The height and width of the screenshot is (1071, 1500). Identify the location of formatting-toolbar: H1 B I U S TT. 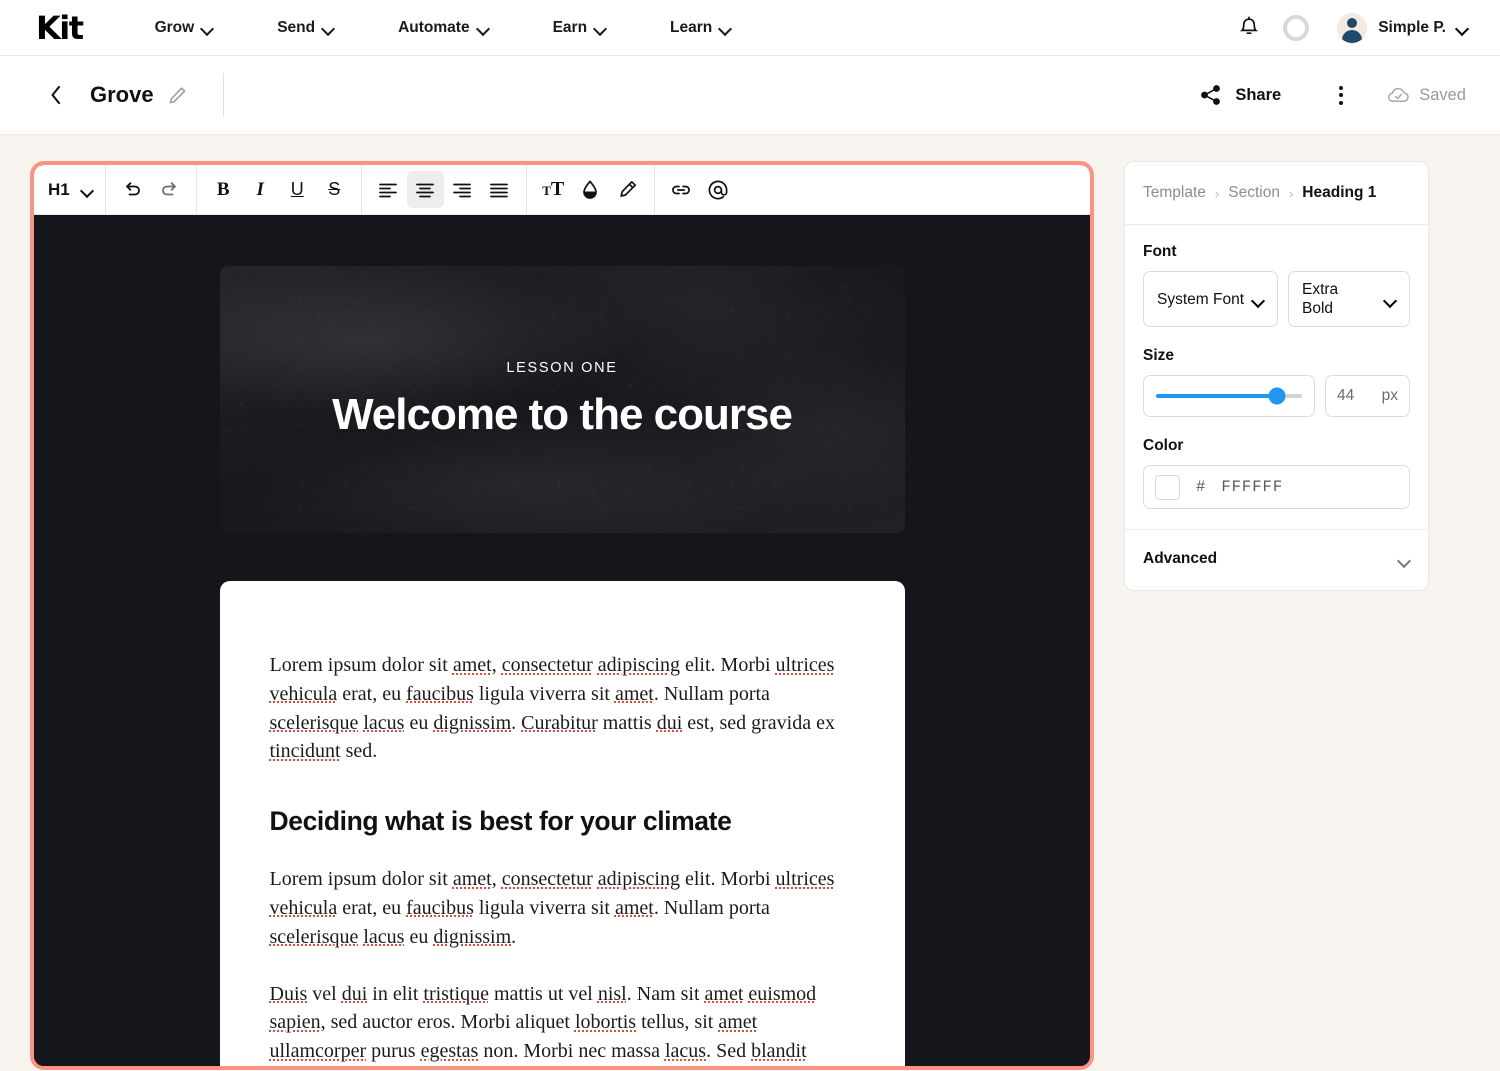
(562, 190).